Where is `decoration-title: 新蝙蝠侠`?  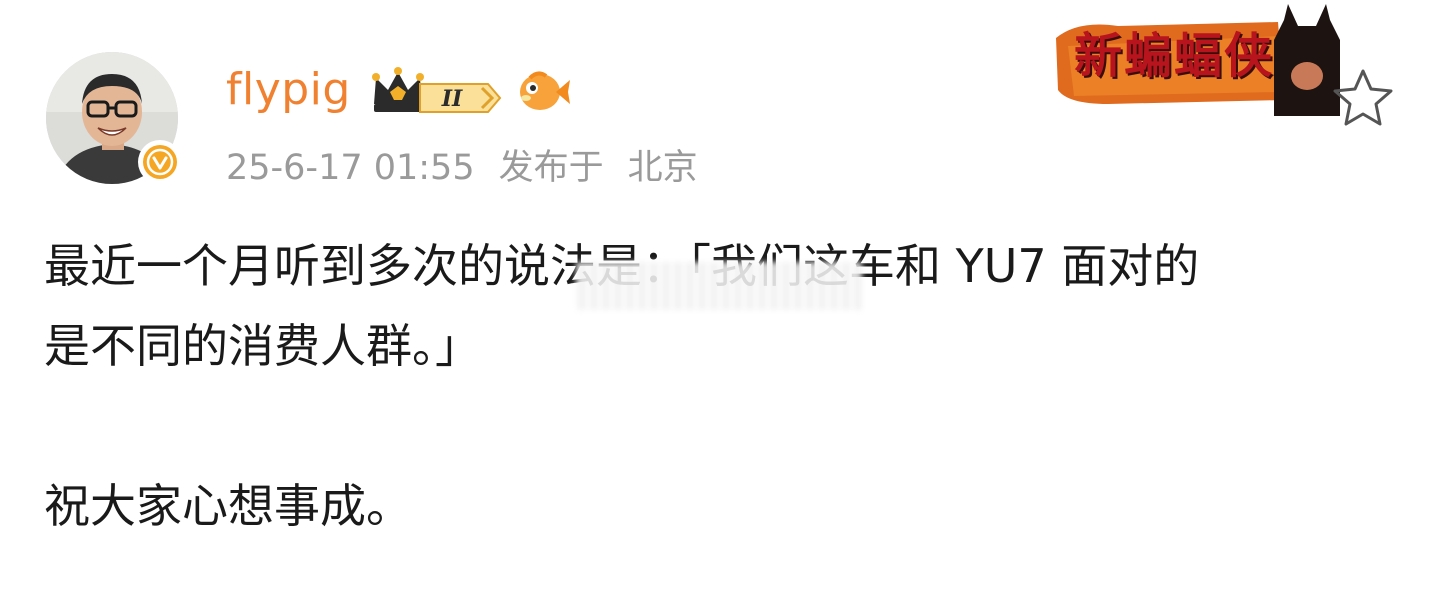
decoration-title: 新蝙蝠侠 is located at coordinates (1174, 56).